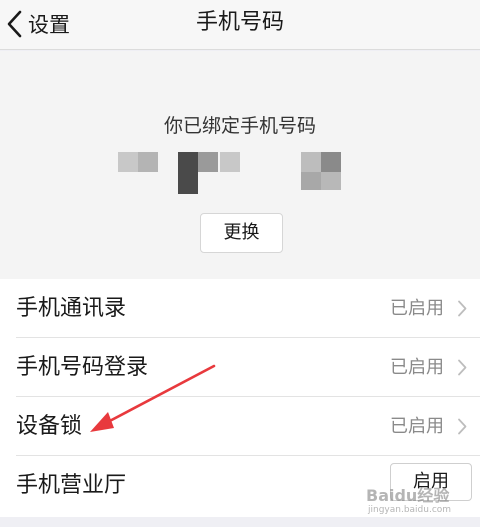  Describe the element at coordinates (241, 233) in the screenshot. I see `change-phone-button: 更换` at that location.